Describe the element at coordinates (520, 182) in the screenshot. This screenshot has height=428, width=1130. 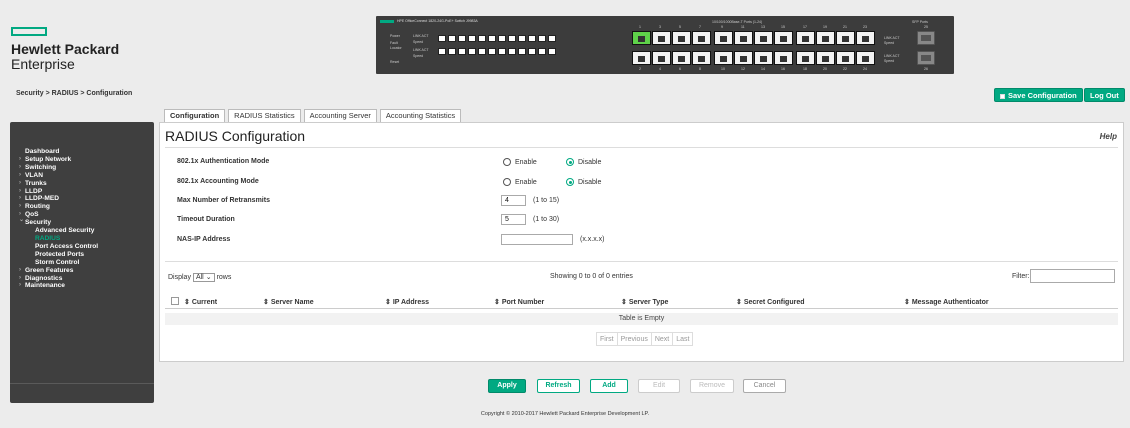
I see `acct-mode-enable-radio: Enable` at that location.